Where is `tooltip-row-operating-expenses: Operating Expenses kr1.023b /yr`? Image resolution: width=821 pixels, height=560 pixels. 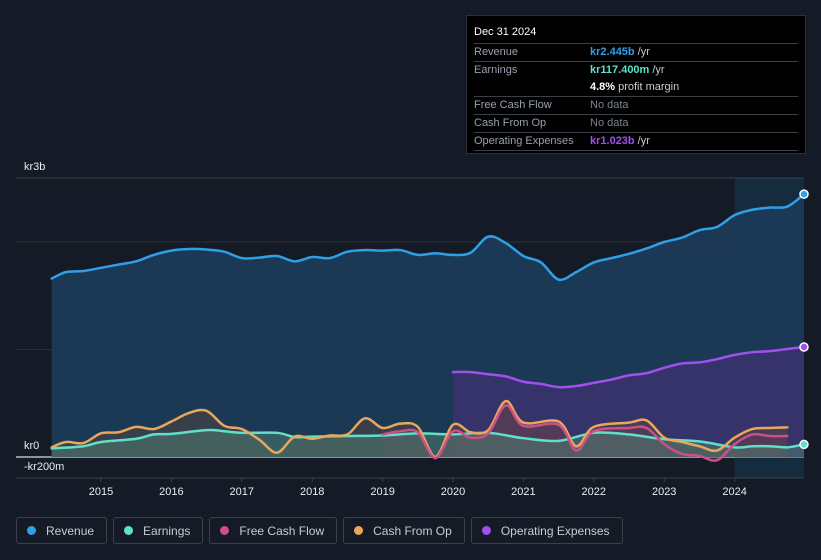
tooltip-row-operating-expenses: Operating Expenses kr1.023b /yr is located at coordinates (636, 142).